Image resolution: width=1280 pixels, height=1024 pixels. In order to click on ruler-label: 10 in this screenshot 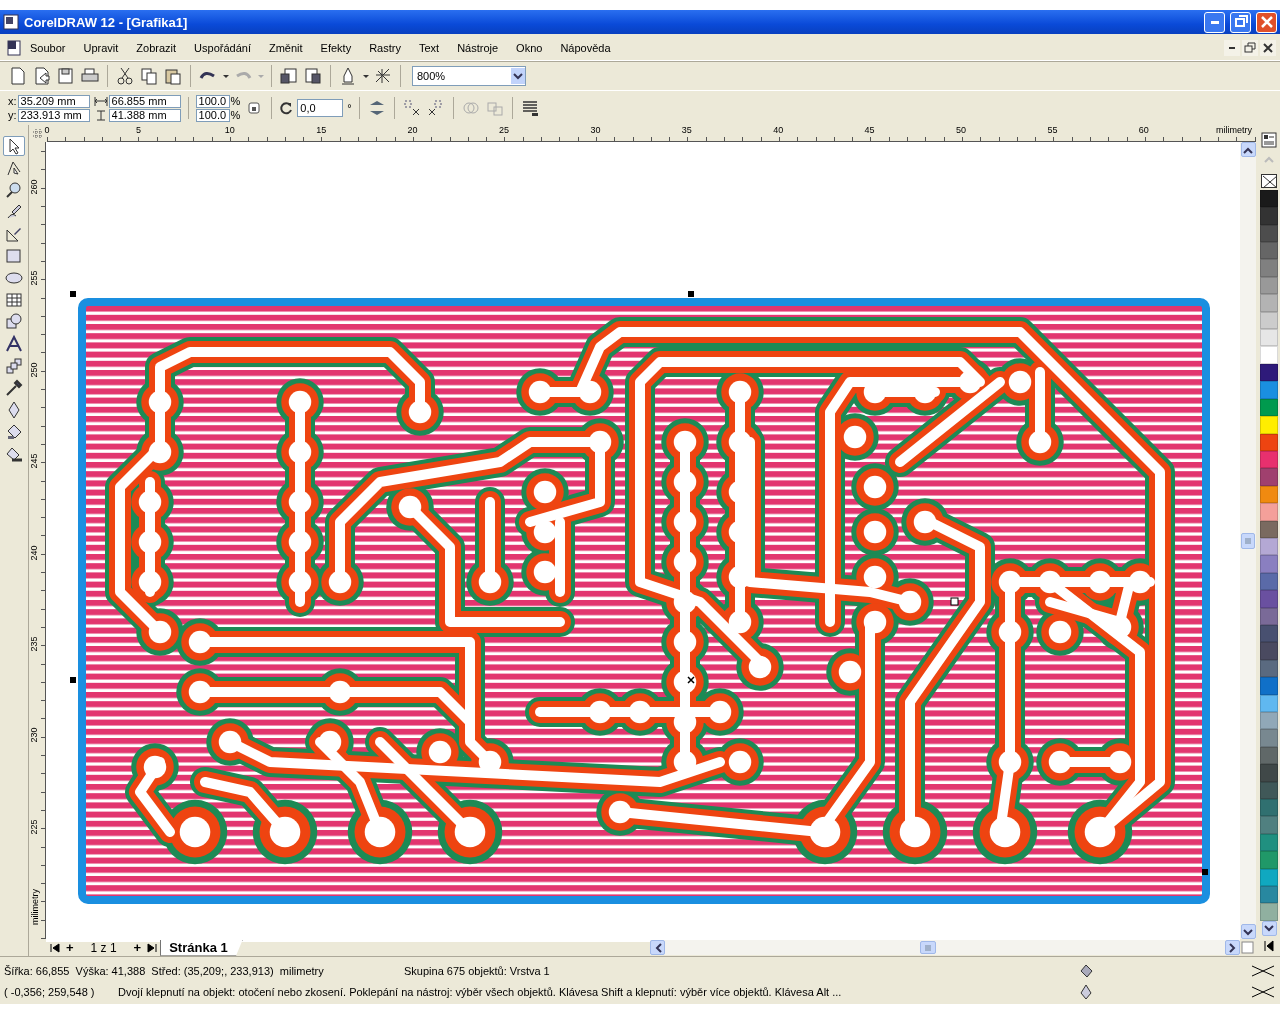, I will do `click(229, 130)`.